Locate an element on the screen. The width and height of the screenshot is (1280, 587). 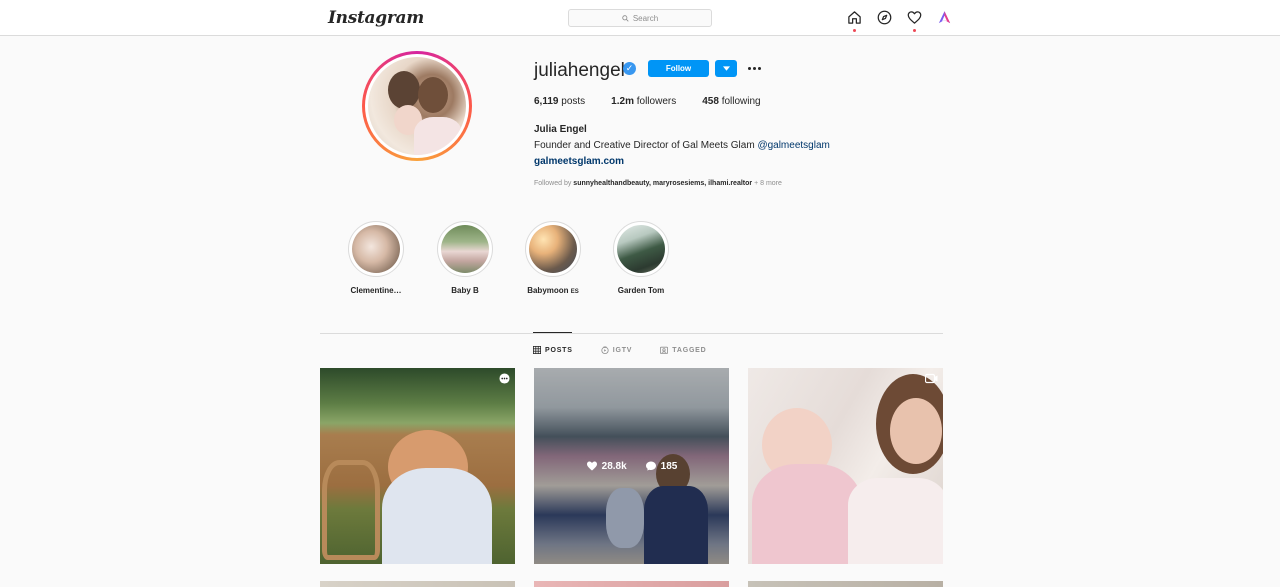
carousel-icon is located at coordinates (504, 378).